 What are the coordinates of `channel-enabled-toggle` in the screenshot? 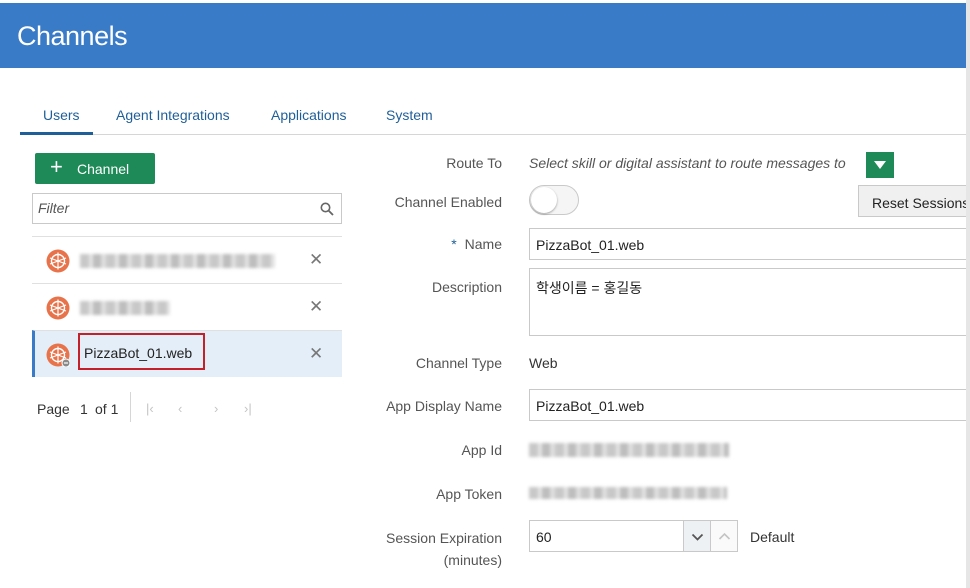 It's located at (554, 200).